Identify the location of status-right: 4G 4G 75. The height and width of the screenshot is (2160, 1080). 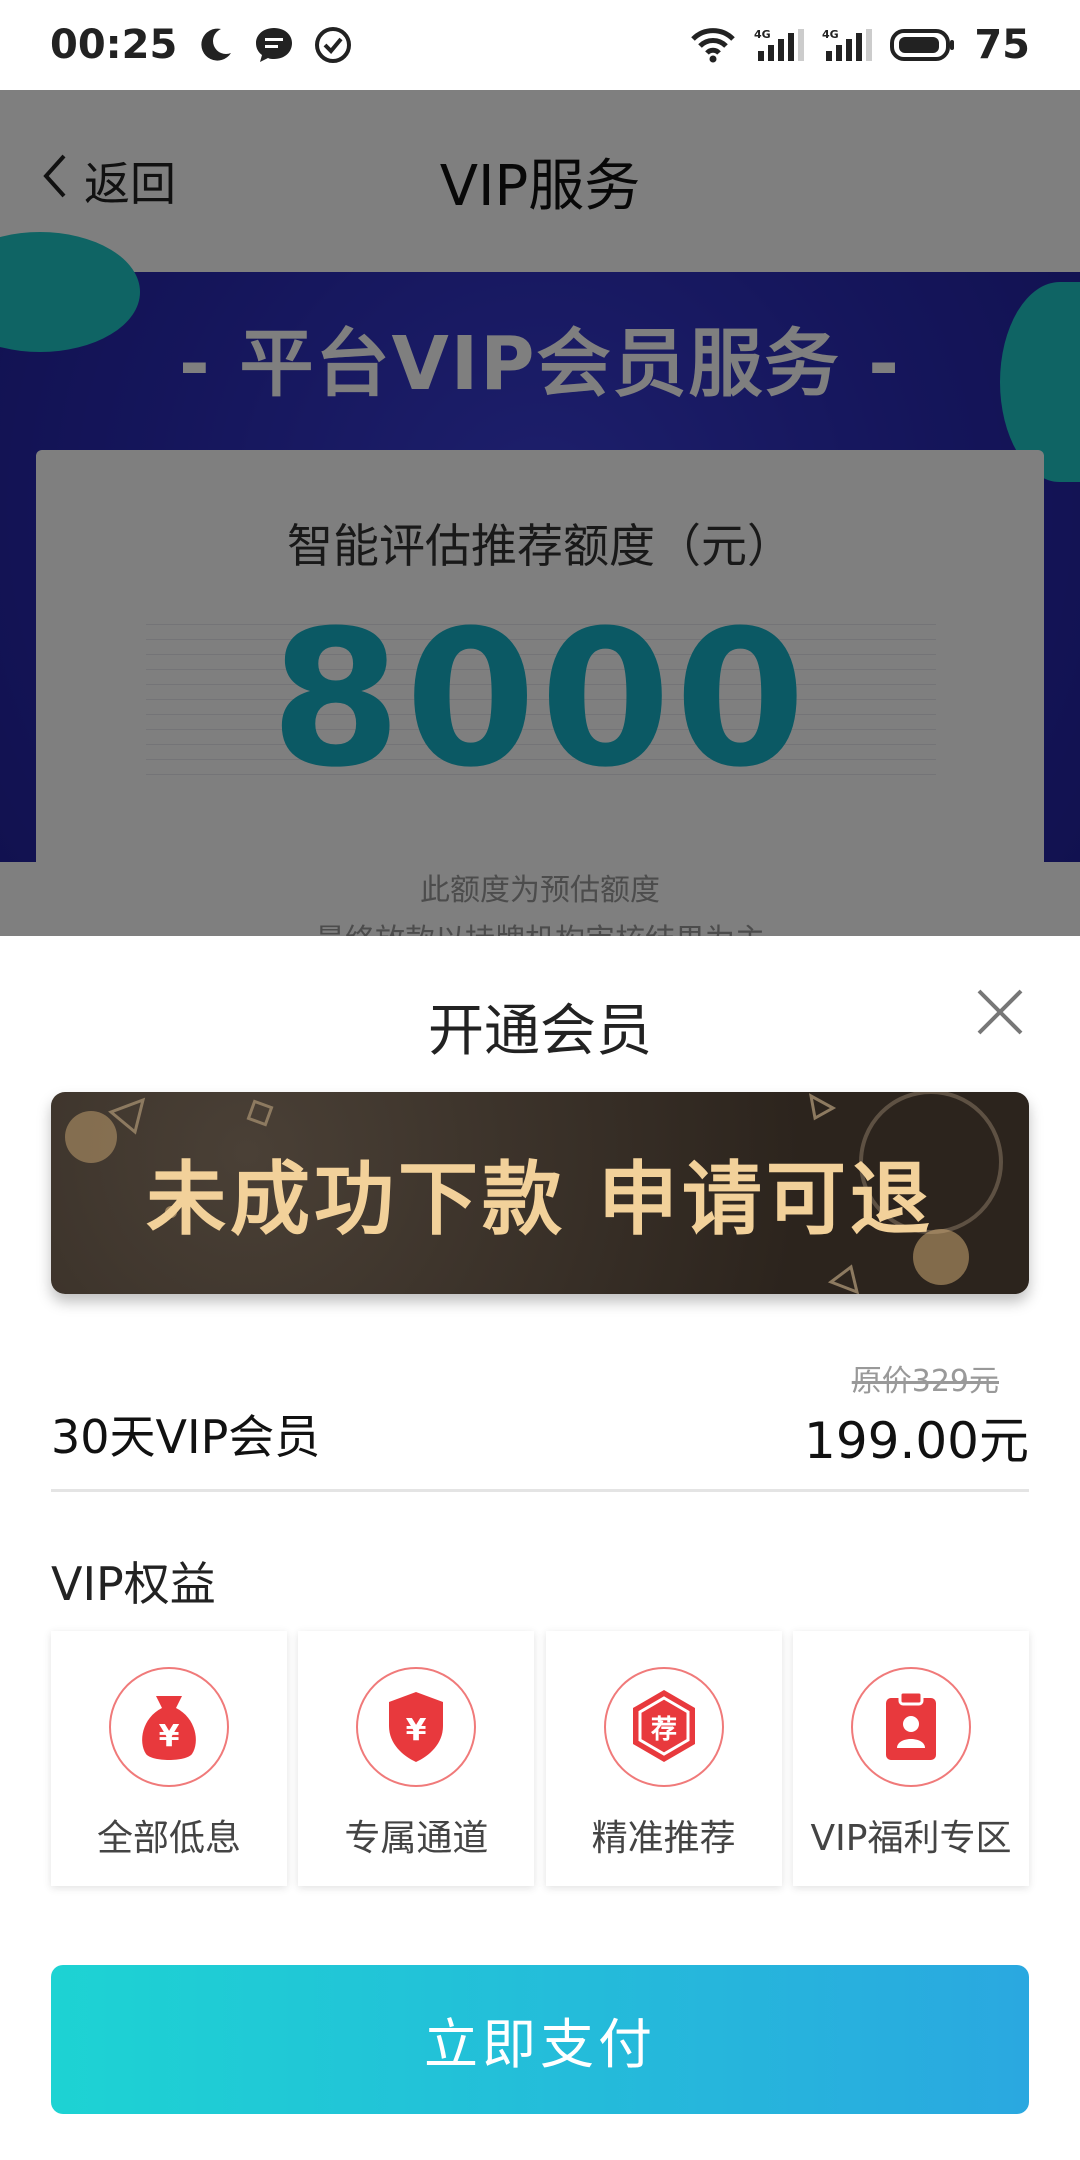
(860, 45).